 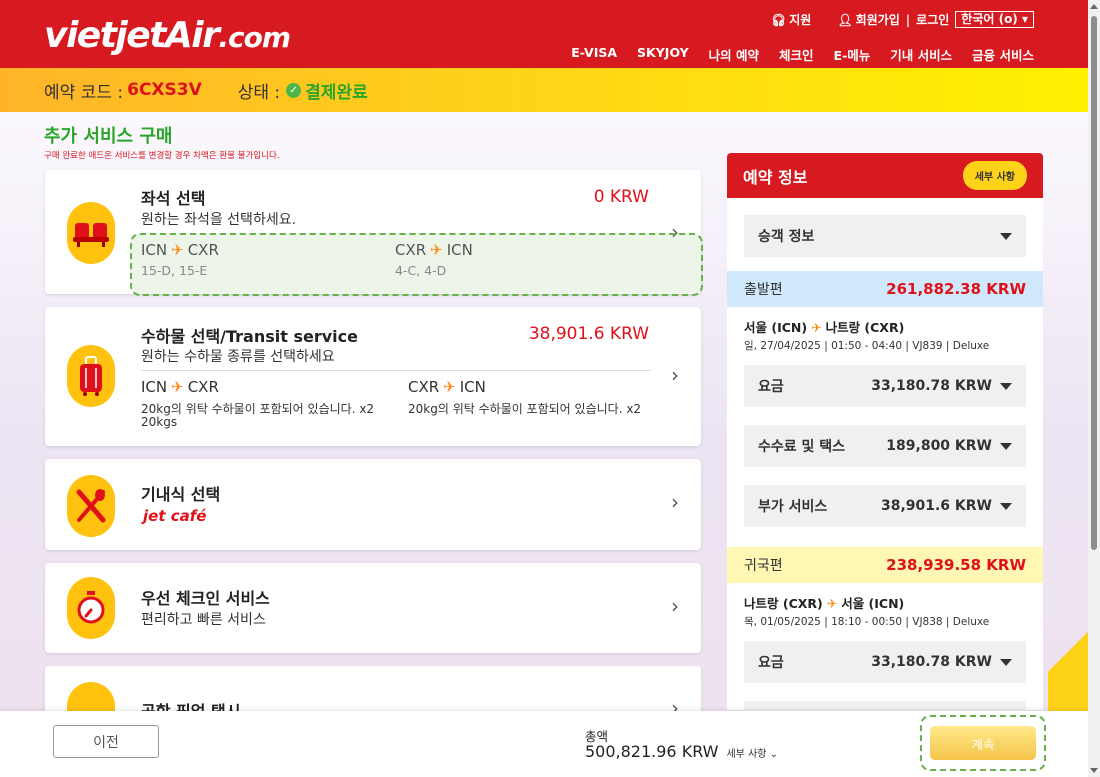 What do you see at coordinates (994, 19) in the screenshot?
I see `language-select: 한국어 (o) ▾` at bounding box center [994, 19].